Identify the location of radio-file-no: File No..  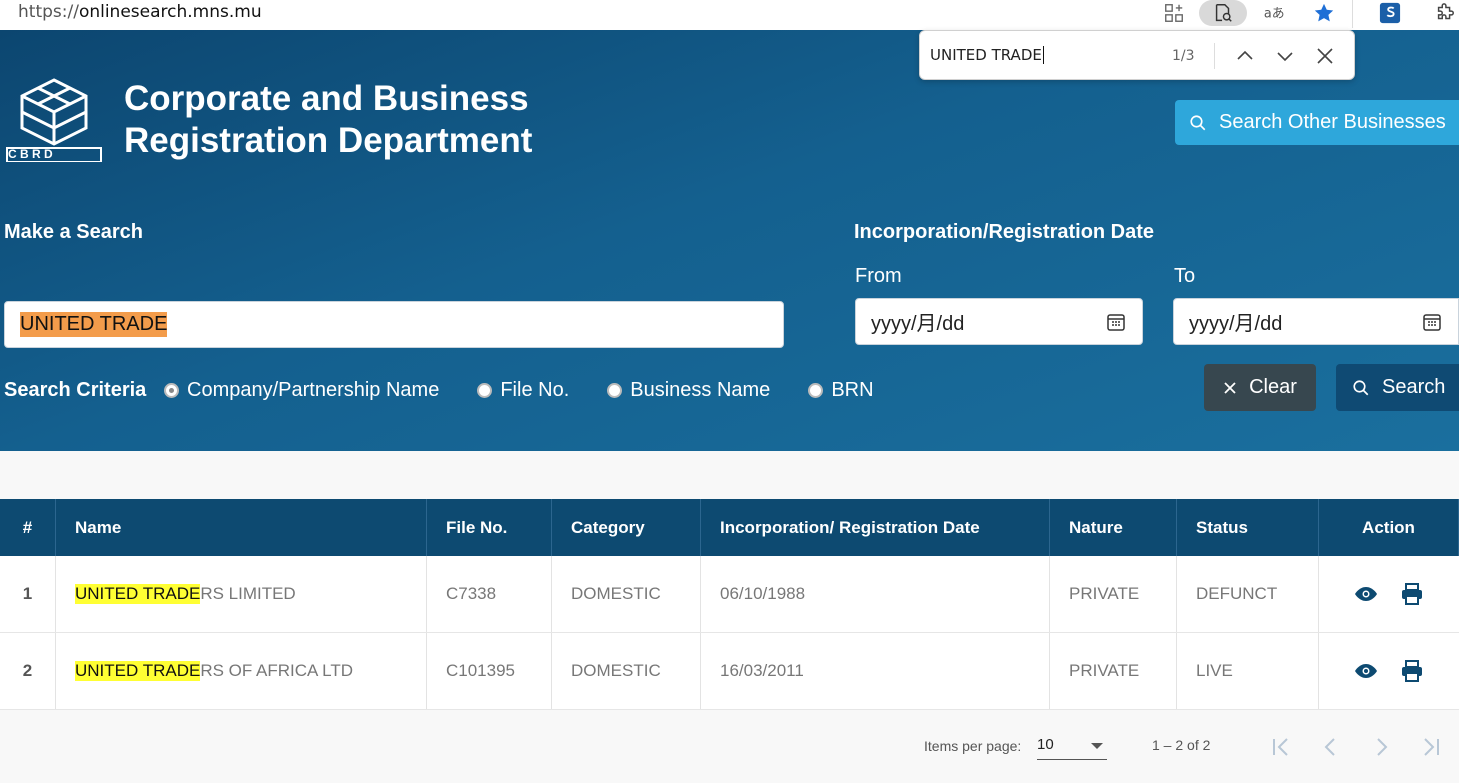
(523, 390).